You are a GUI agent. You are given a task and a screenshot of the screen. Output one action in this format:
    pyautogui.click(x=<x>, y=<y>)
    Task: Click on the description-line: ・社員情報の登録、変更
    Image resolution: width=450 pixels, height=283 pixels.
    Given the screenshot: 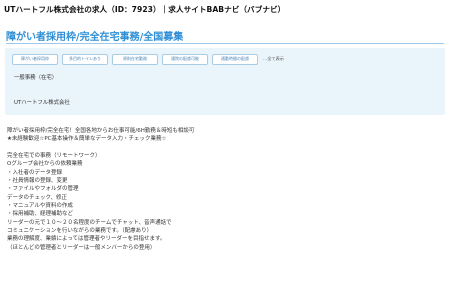 What is the action you would take?
    pyautogui.click(x=37, y=181)
    